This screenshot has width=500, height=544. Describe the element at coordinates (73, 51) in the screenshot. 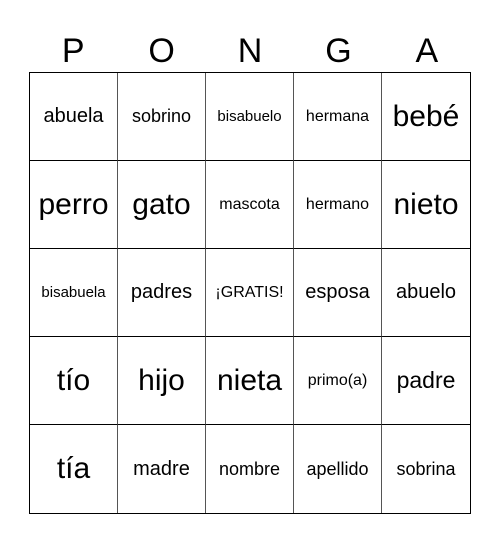

I see `header-letter: P` at that location.